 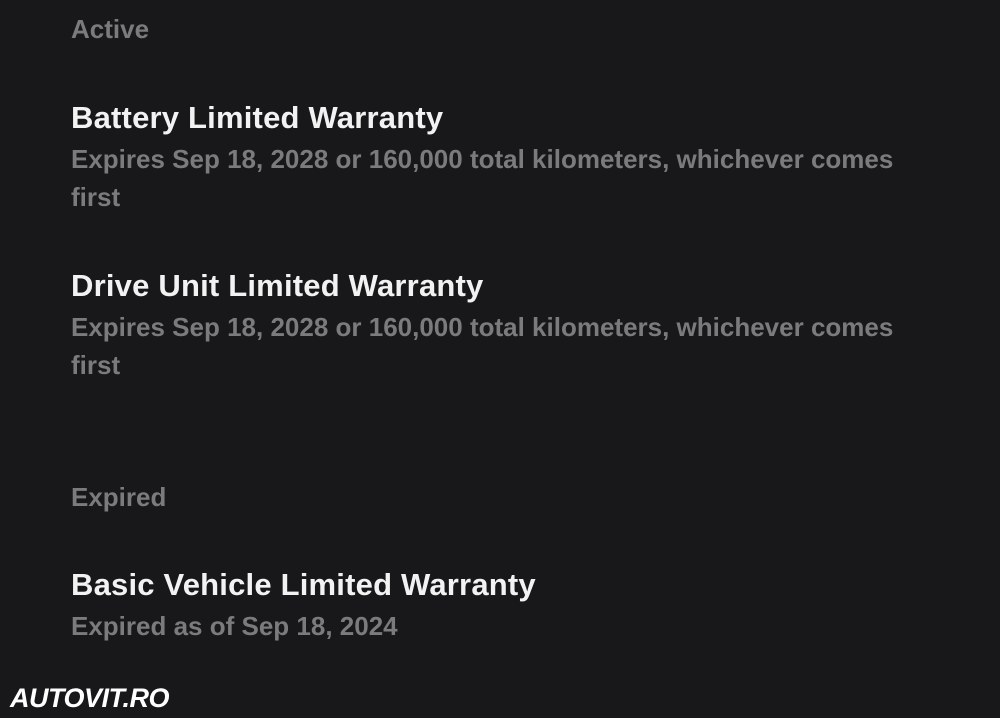 I want to click on warranty-title: Drive Unit Limited Warranty, so click(x=277, y=285).